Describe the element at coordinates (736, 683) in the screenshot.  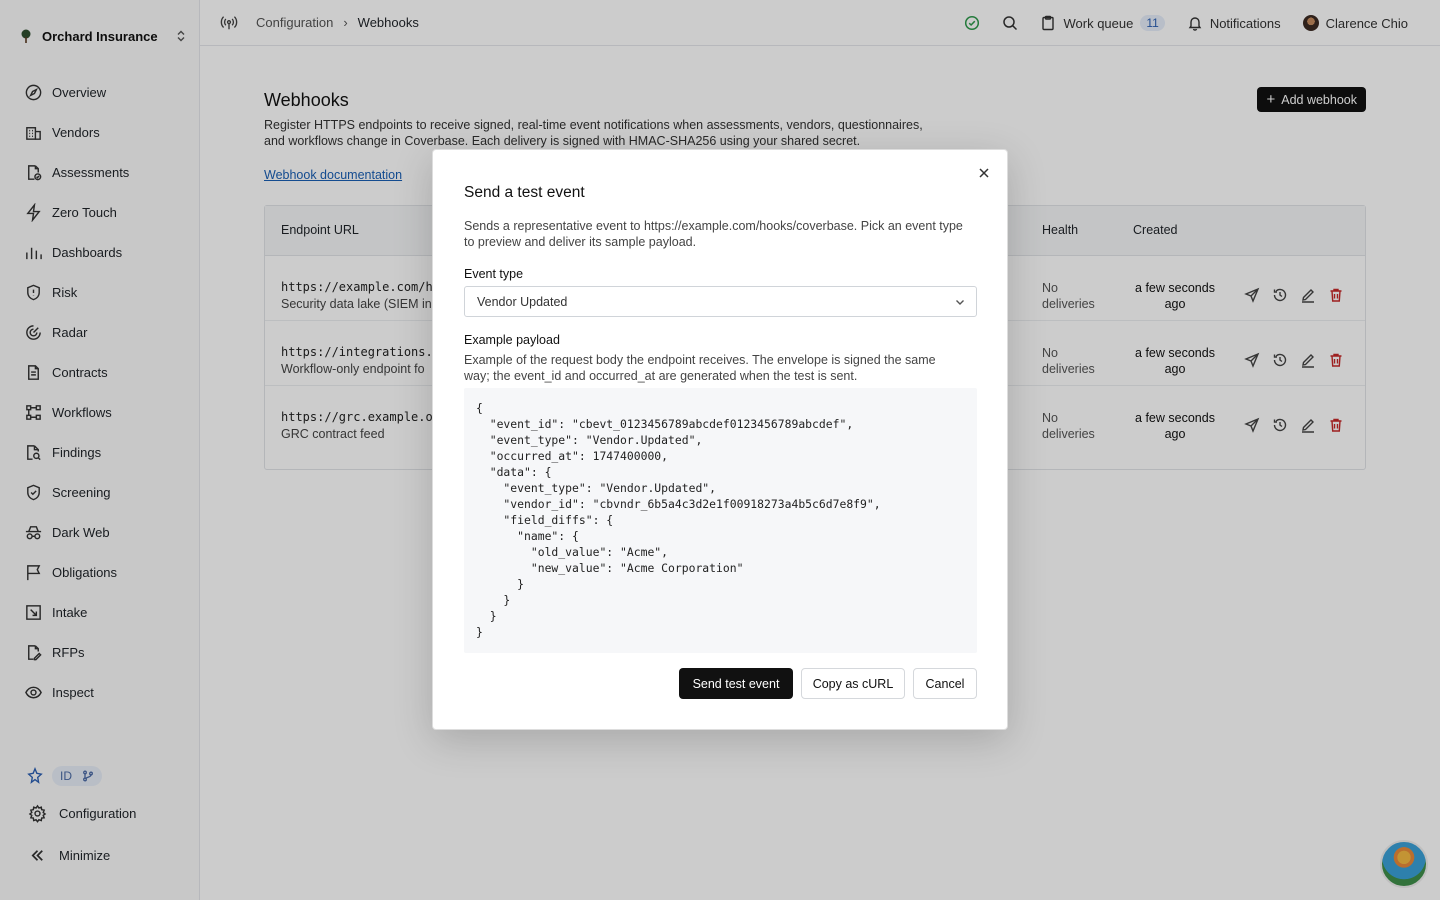
I see `send-test-event-button: Send test event` at that location.